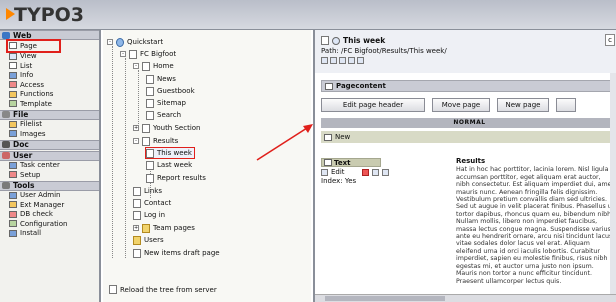 Image resolution: width=616 pixels, height=302 pixels. I want to click on tree-node: Users, so click(148, 240).